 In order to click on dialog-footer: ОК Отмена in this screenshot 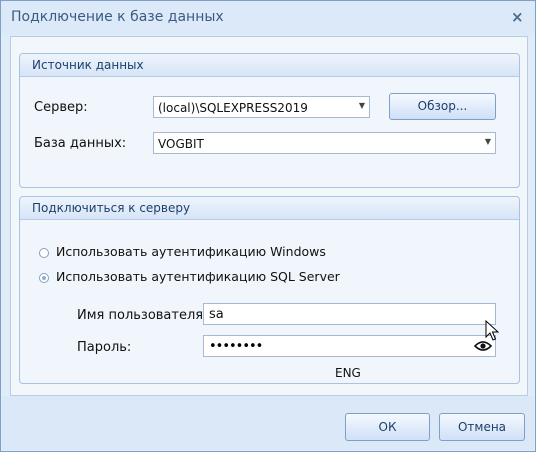, I will do `click(268, 423)`.